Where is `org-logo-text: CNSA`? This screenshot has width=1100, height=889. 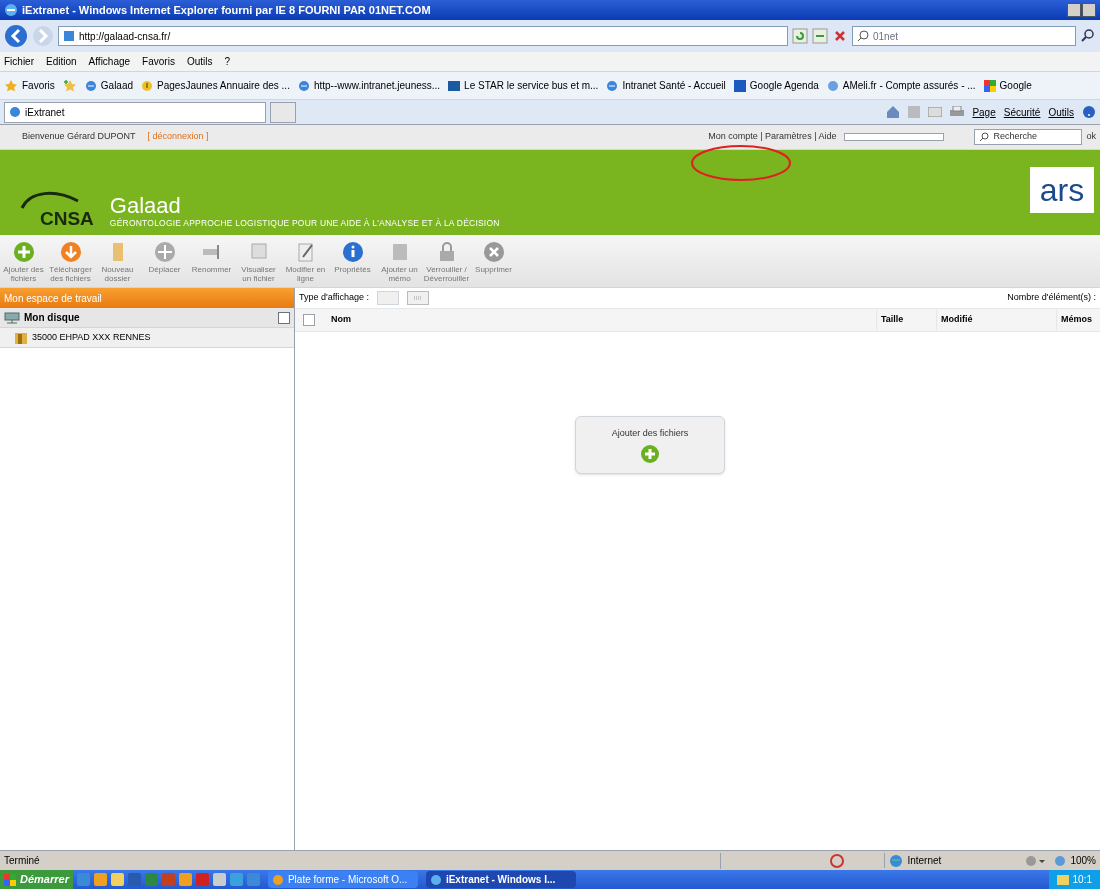 org-logo-text: CNSA is located at coordinates (67, 218).